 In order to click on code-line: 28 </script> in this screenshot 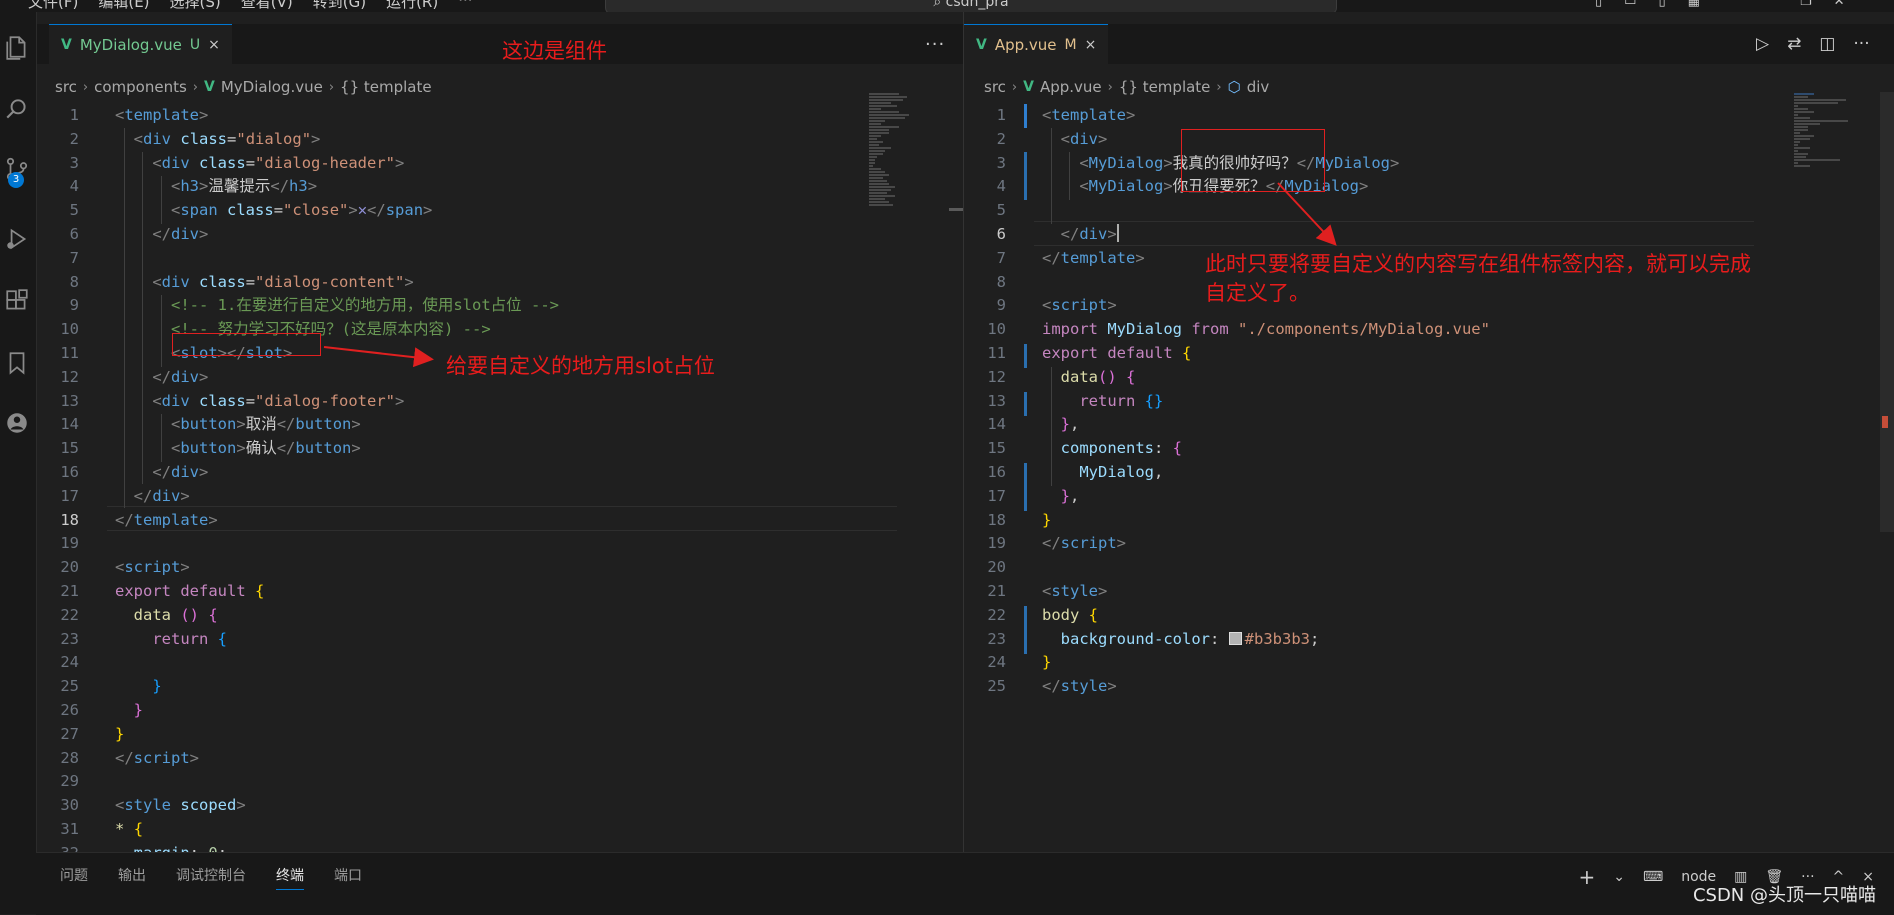, I will do `click(487, 759)`.